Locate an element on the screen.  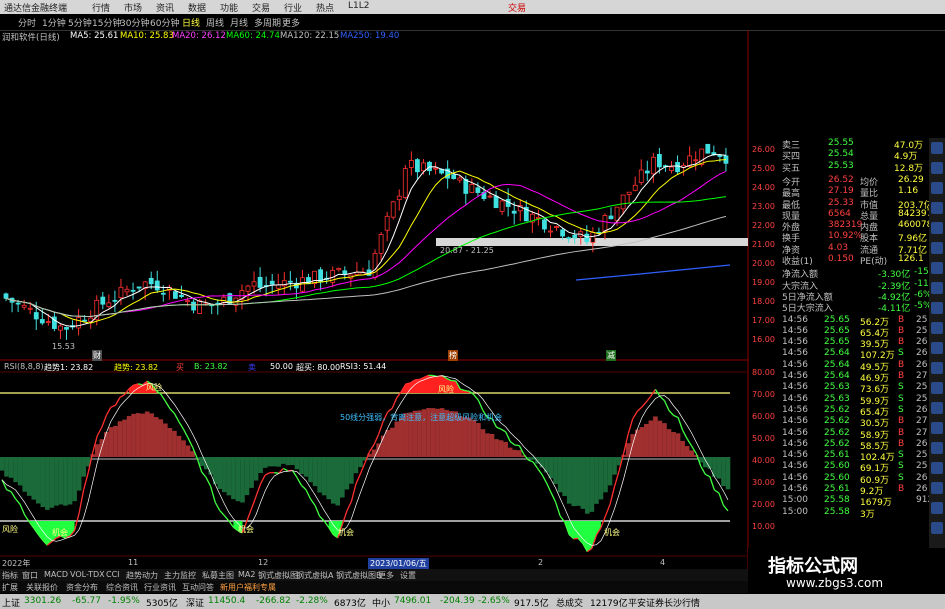
tab-cci: CCI is located at coordinates (113, 574).